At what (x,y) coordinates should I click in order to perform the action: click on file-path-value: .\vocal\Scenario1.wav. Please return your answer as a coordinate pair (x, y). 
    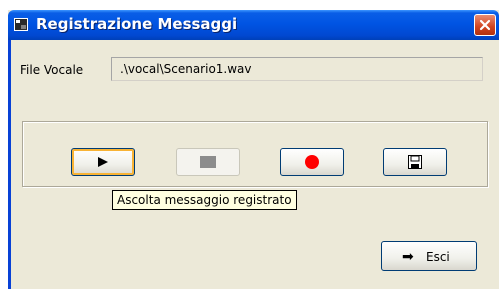
    Looking at the image, I should click on (186, 69).